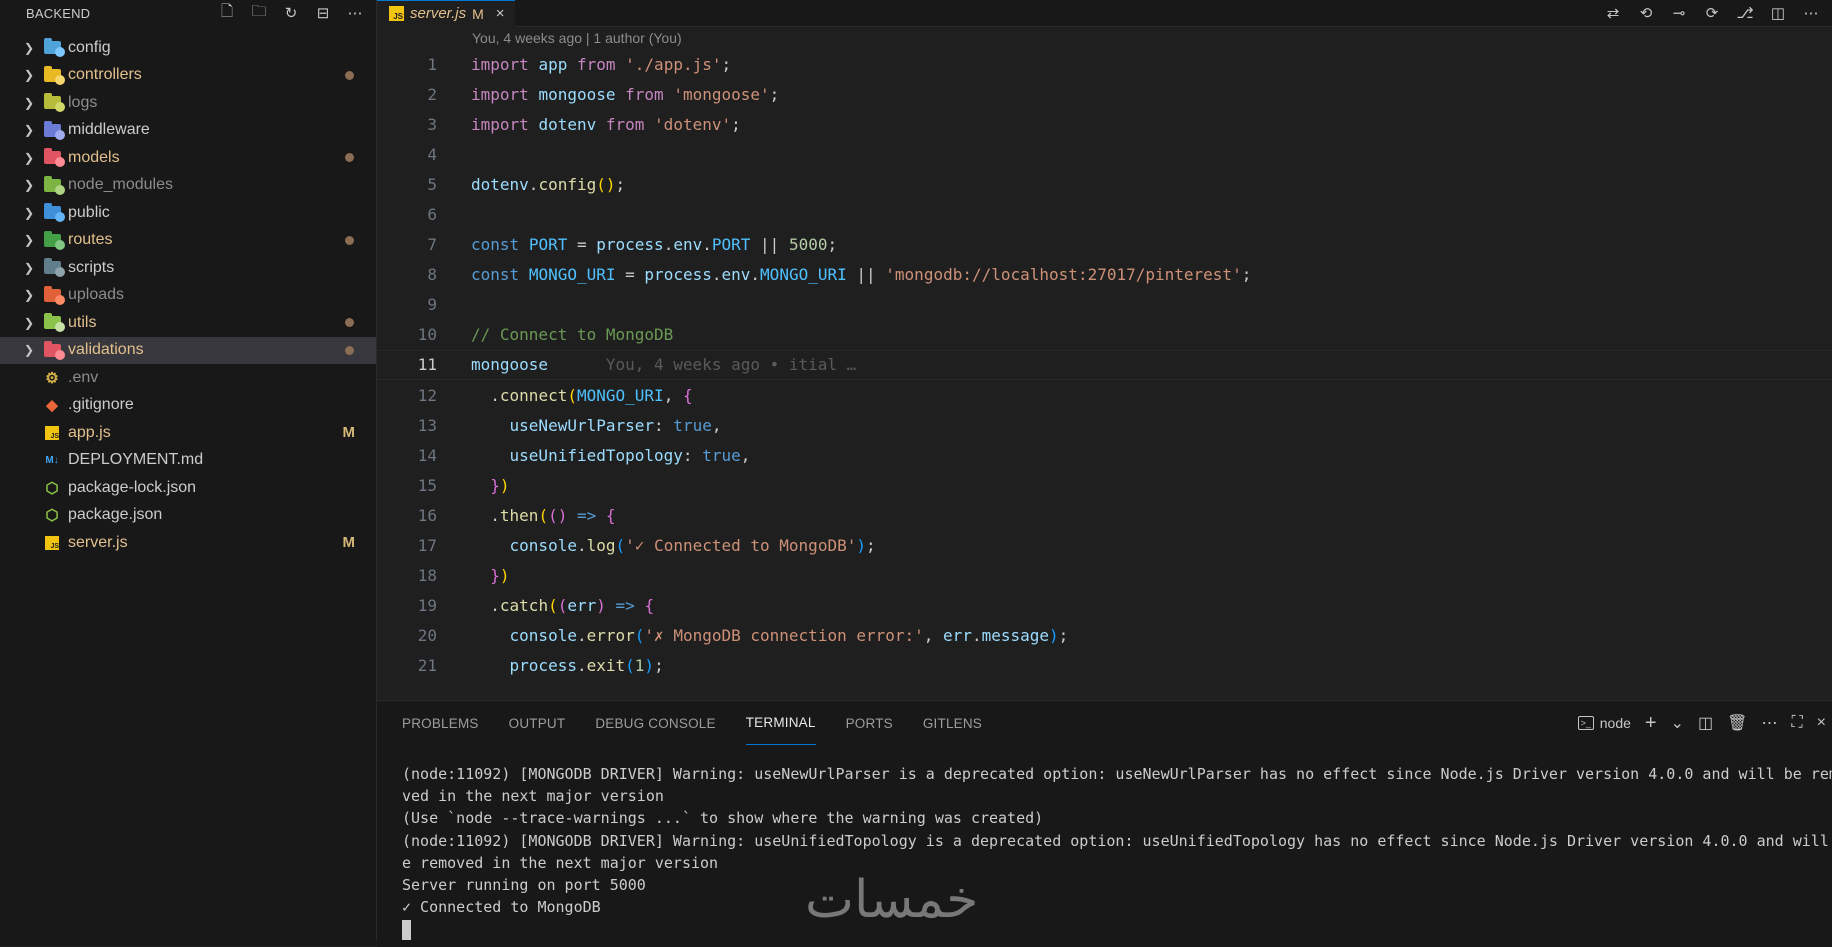 This screenshot has width=1832, height=947. Describe the element at coordinates (1104, 94) in the screenshot. I see `code-line: 2 import mongoose from 'mongoose';` at that location.